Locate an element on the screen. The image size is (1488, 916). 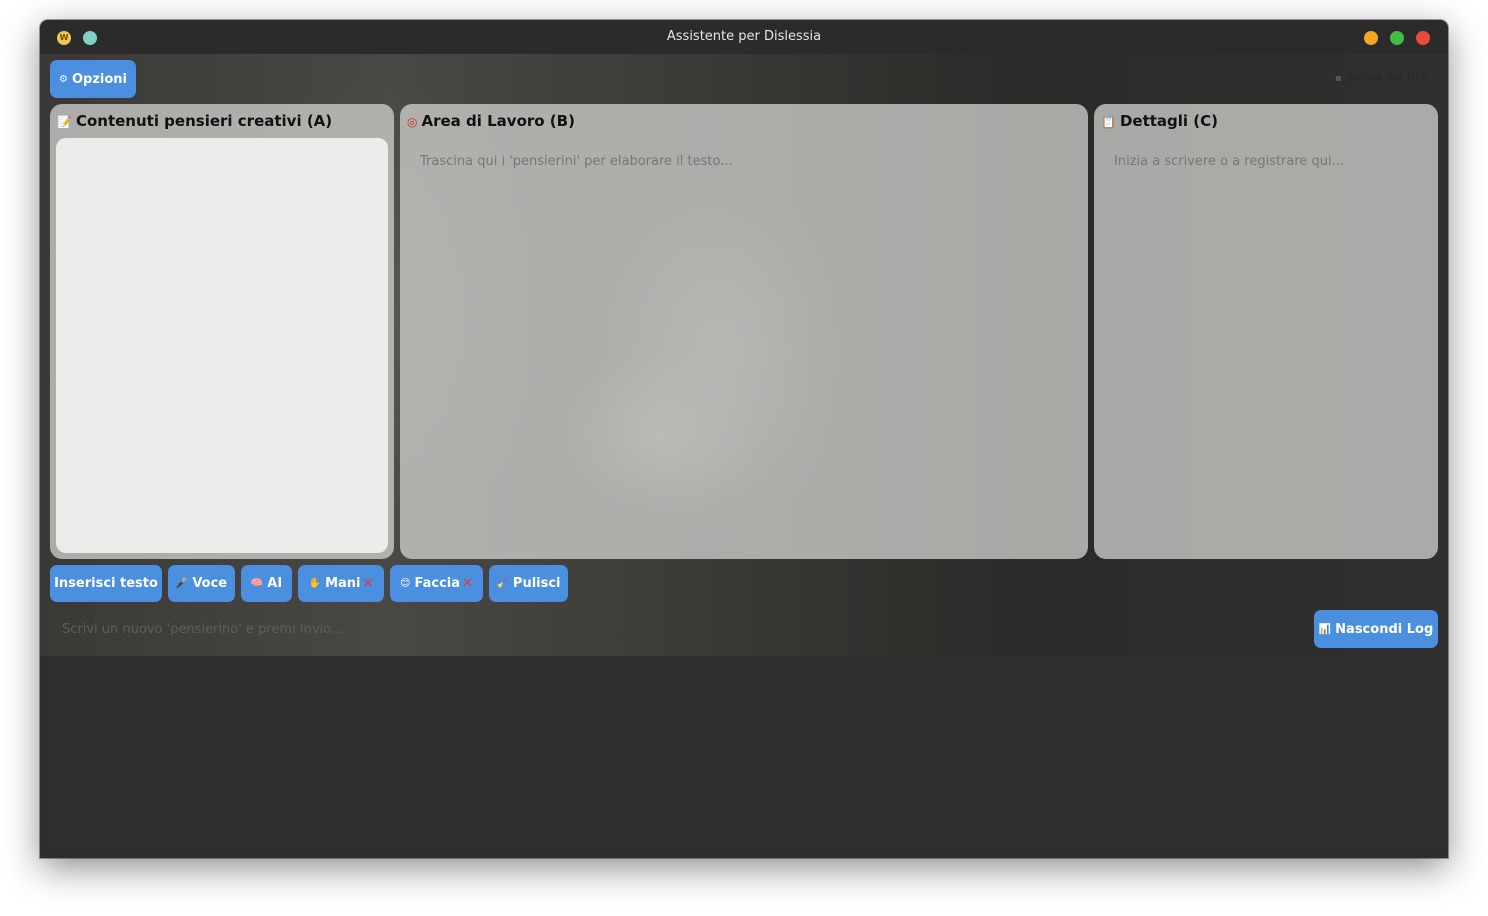
panel-a-title: 📝 Contenuti pensieri creativi (A) is located at coordinates (194, 121).